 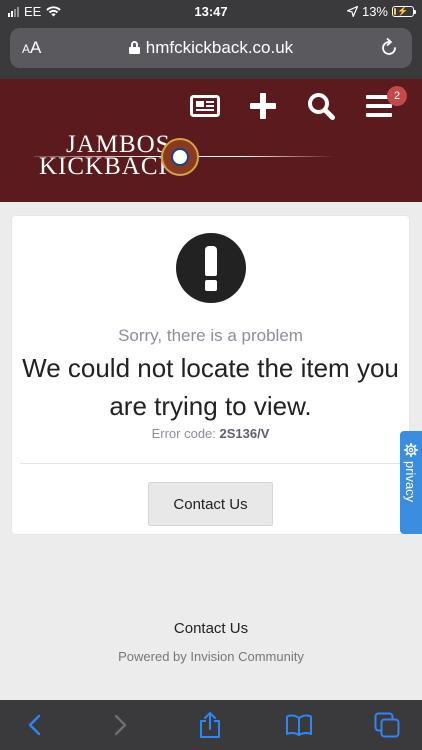 I want to click on tabs-icon, so click(x=387, y=725).